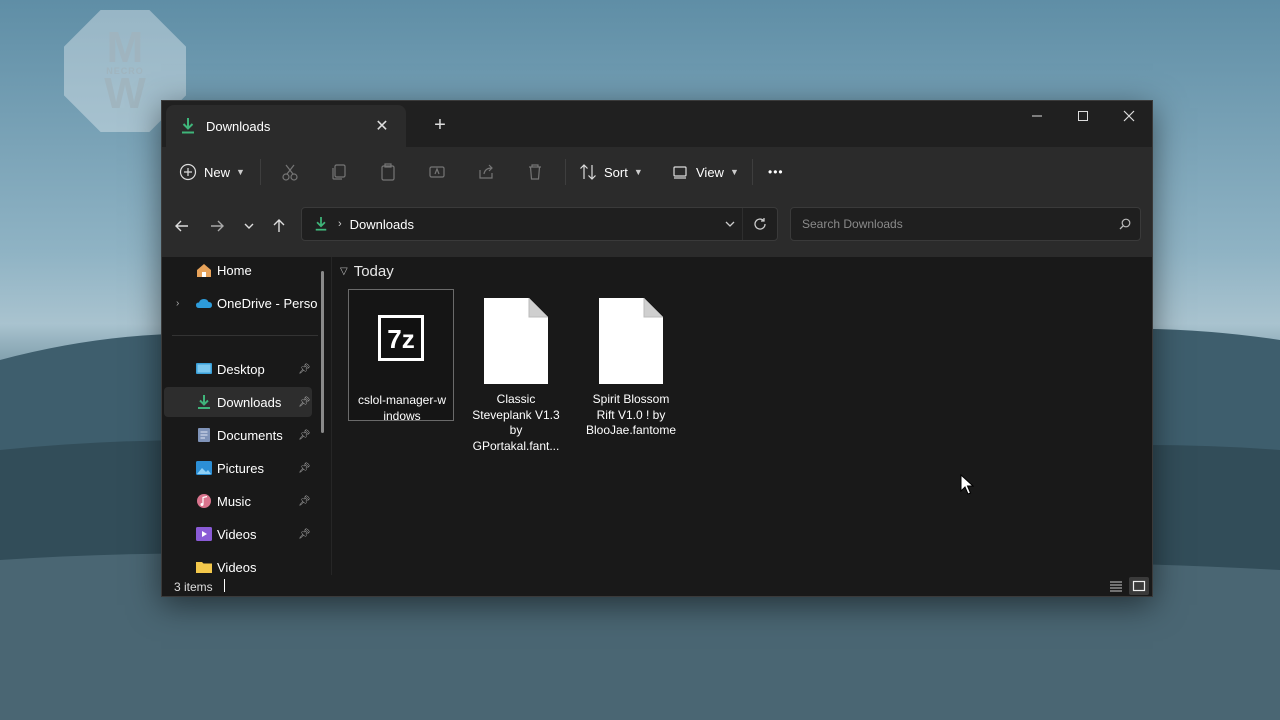  I want to click on navigation-bar: › Downloads, so click(657, 227).